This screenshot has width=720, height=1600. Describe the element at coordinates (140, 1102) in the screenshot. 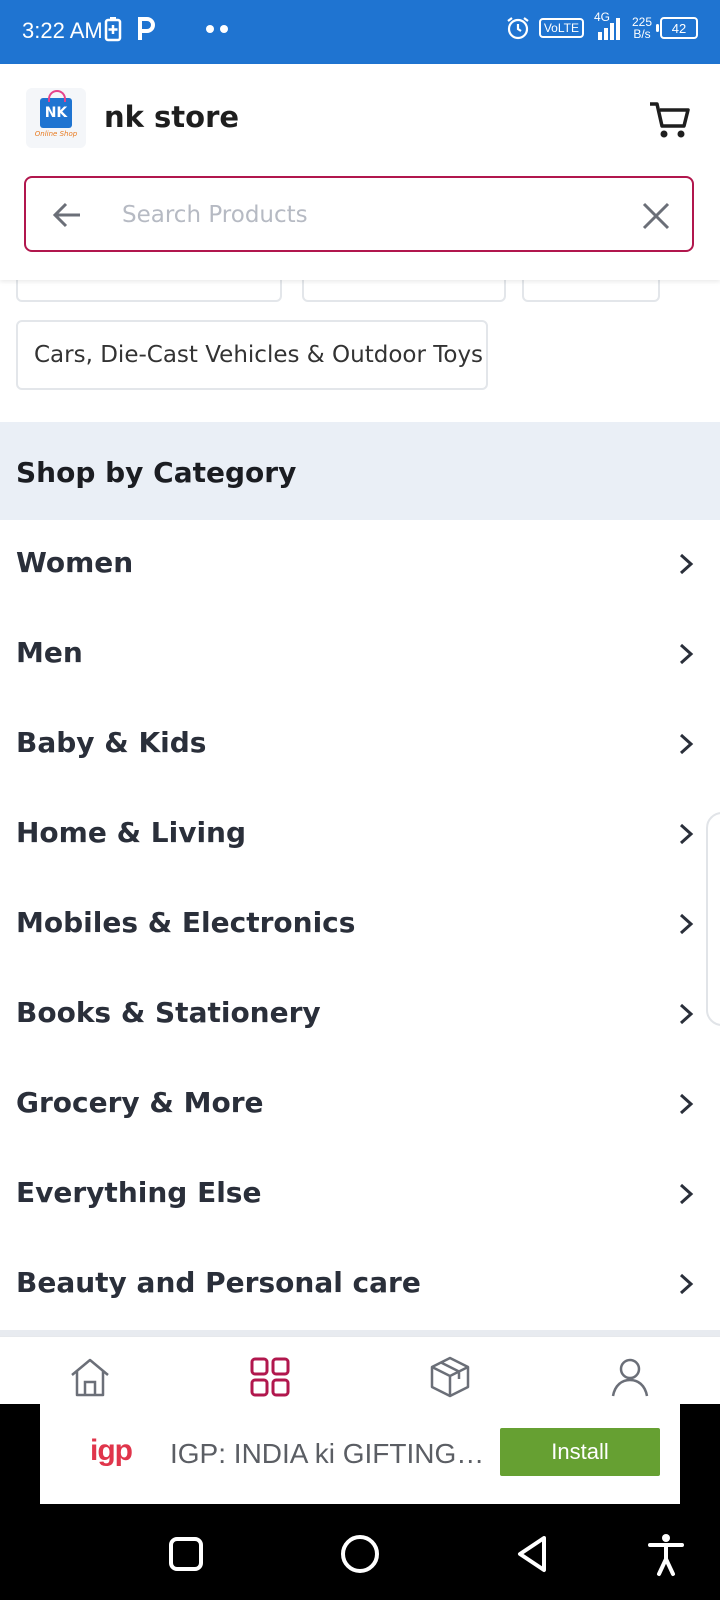

I see `category-label: Grocery & More` at that location.